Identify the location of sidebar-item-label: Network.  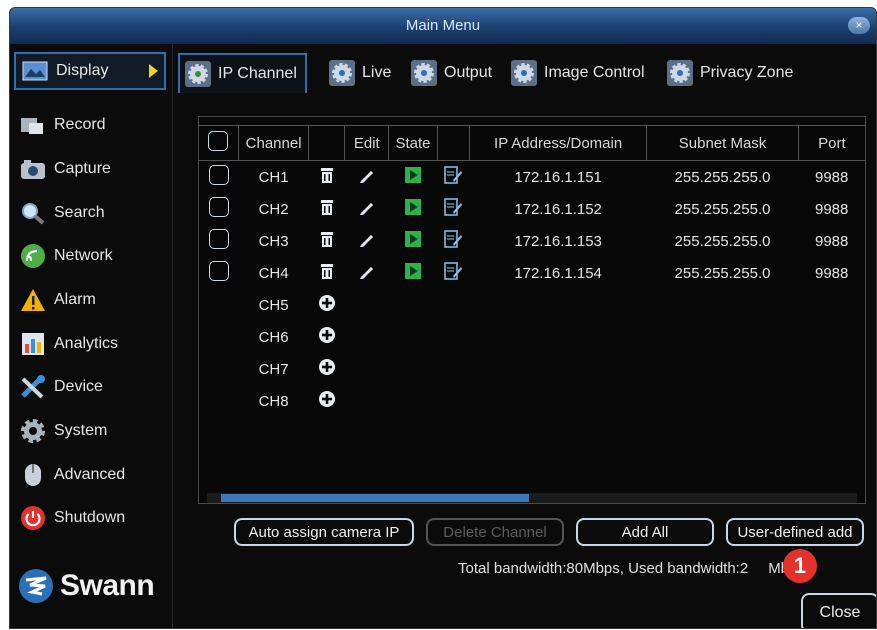
(83, 255).